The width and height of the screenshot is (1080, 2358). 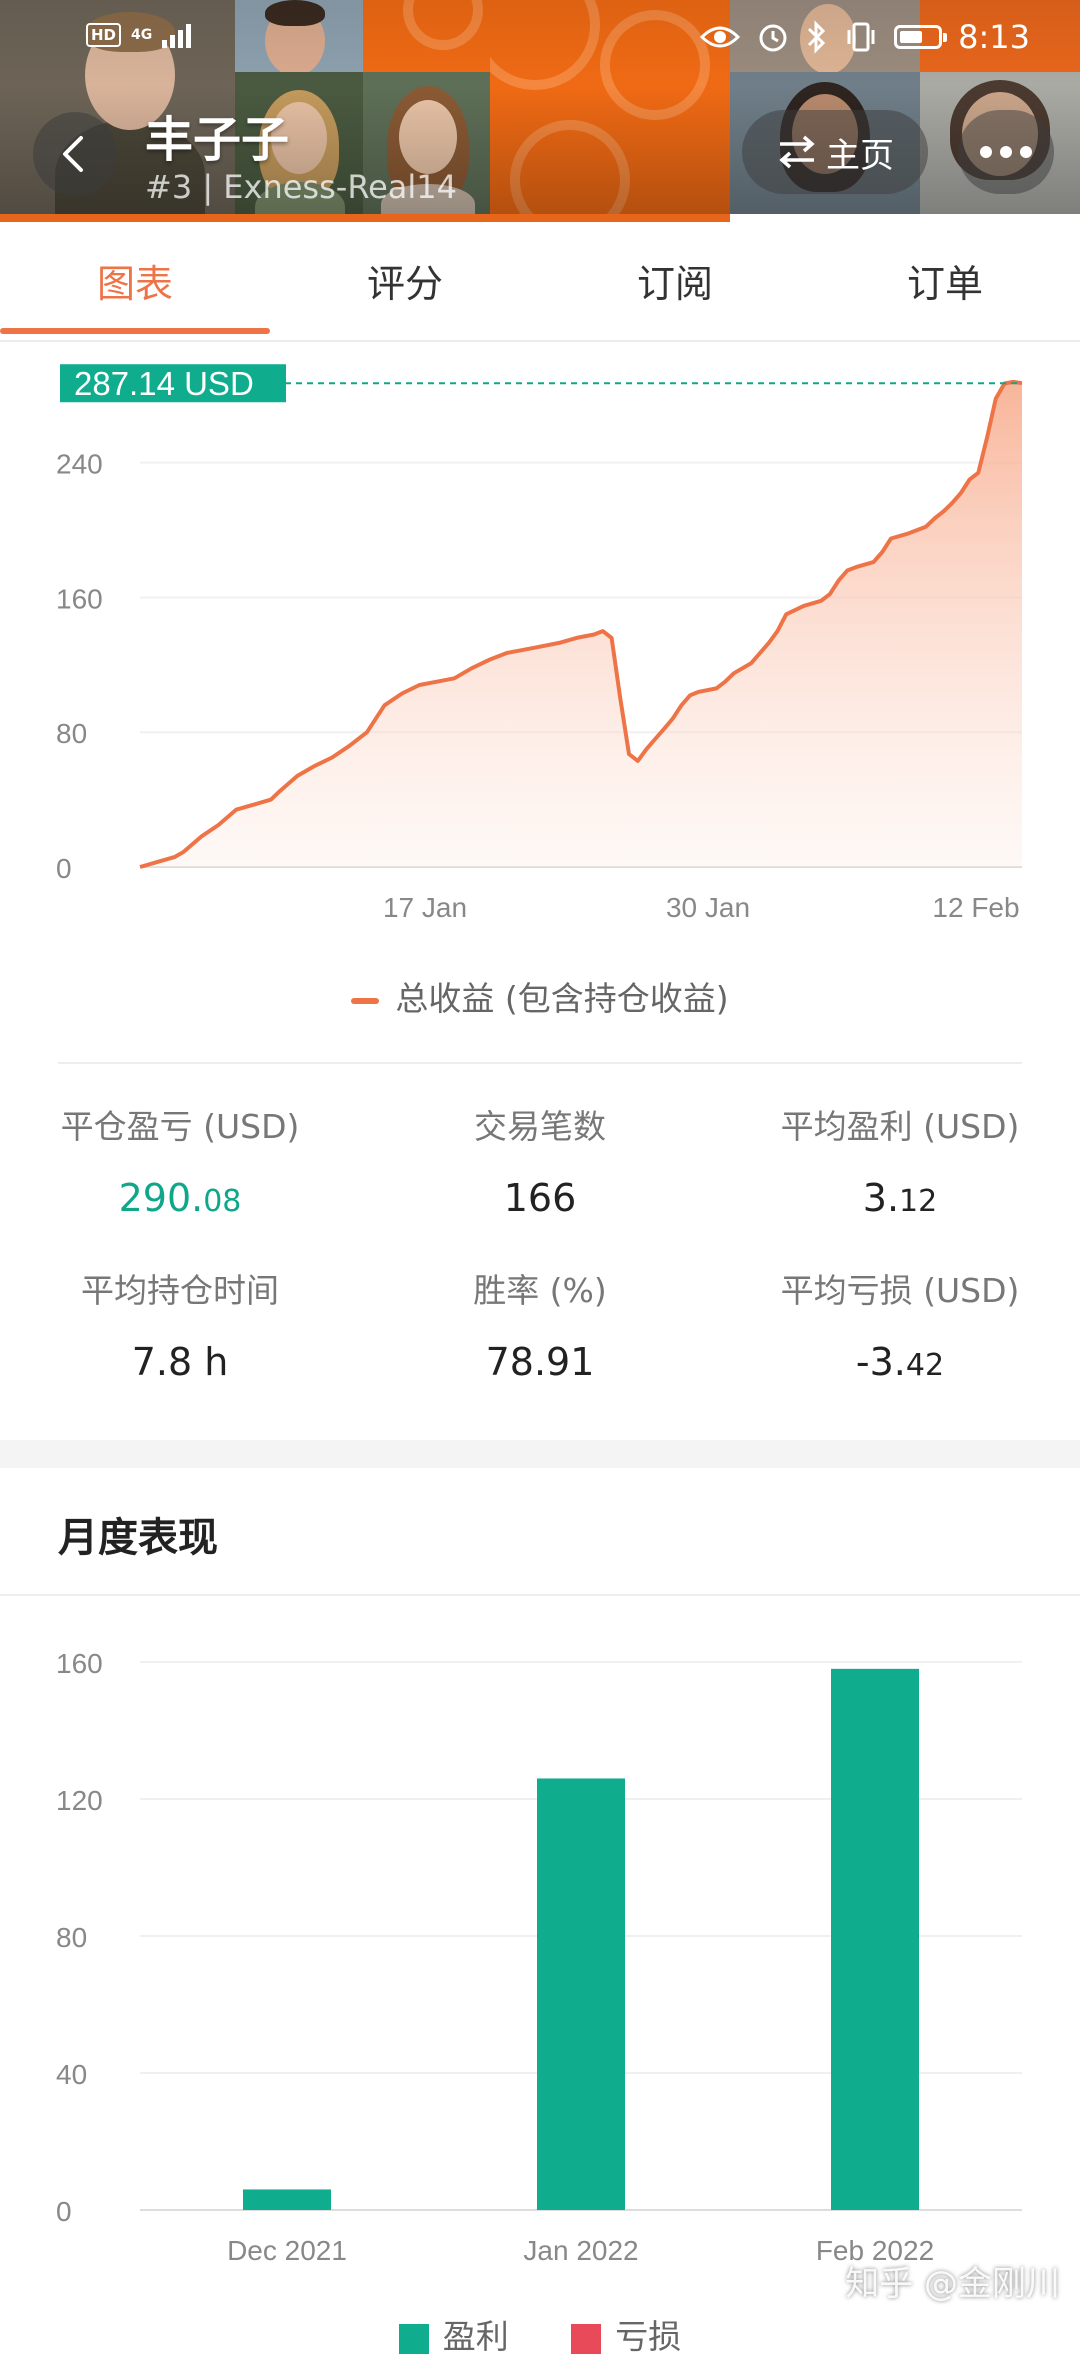 What do you see at coordinates (905, 218) in the screenshot?
I see `header-strip-right` at bounding box center [905, 218].